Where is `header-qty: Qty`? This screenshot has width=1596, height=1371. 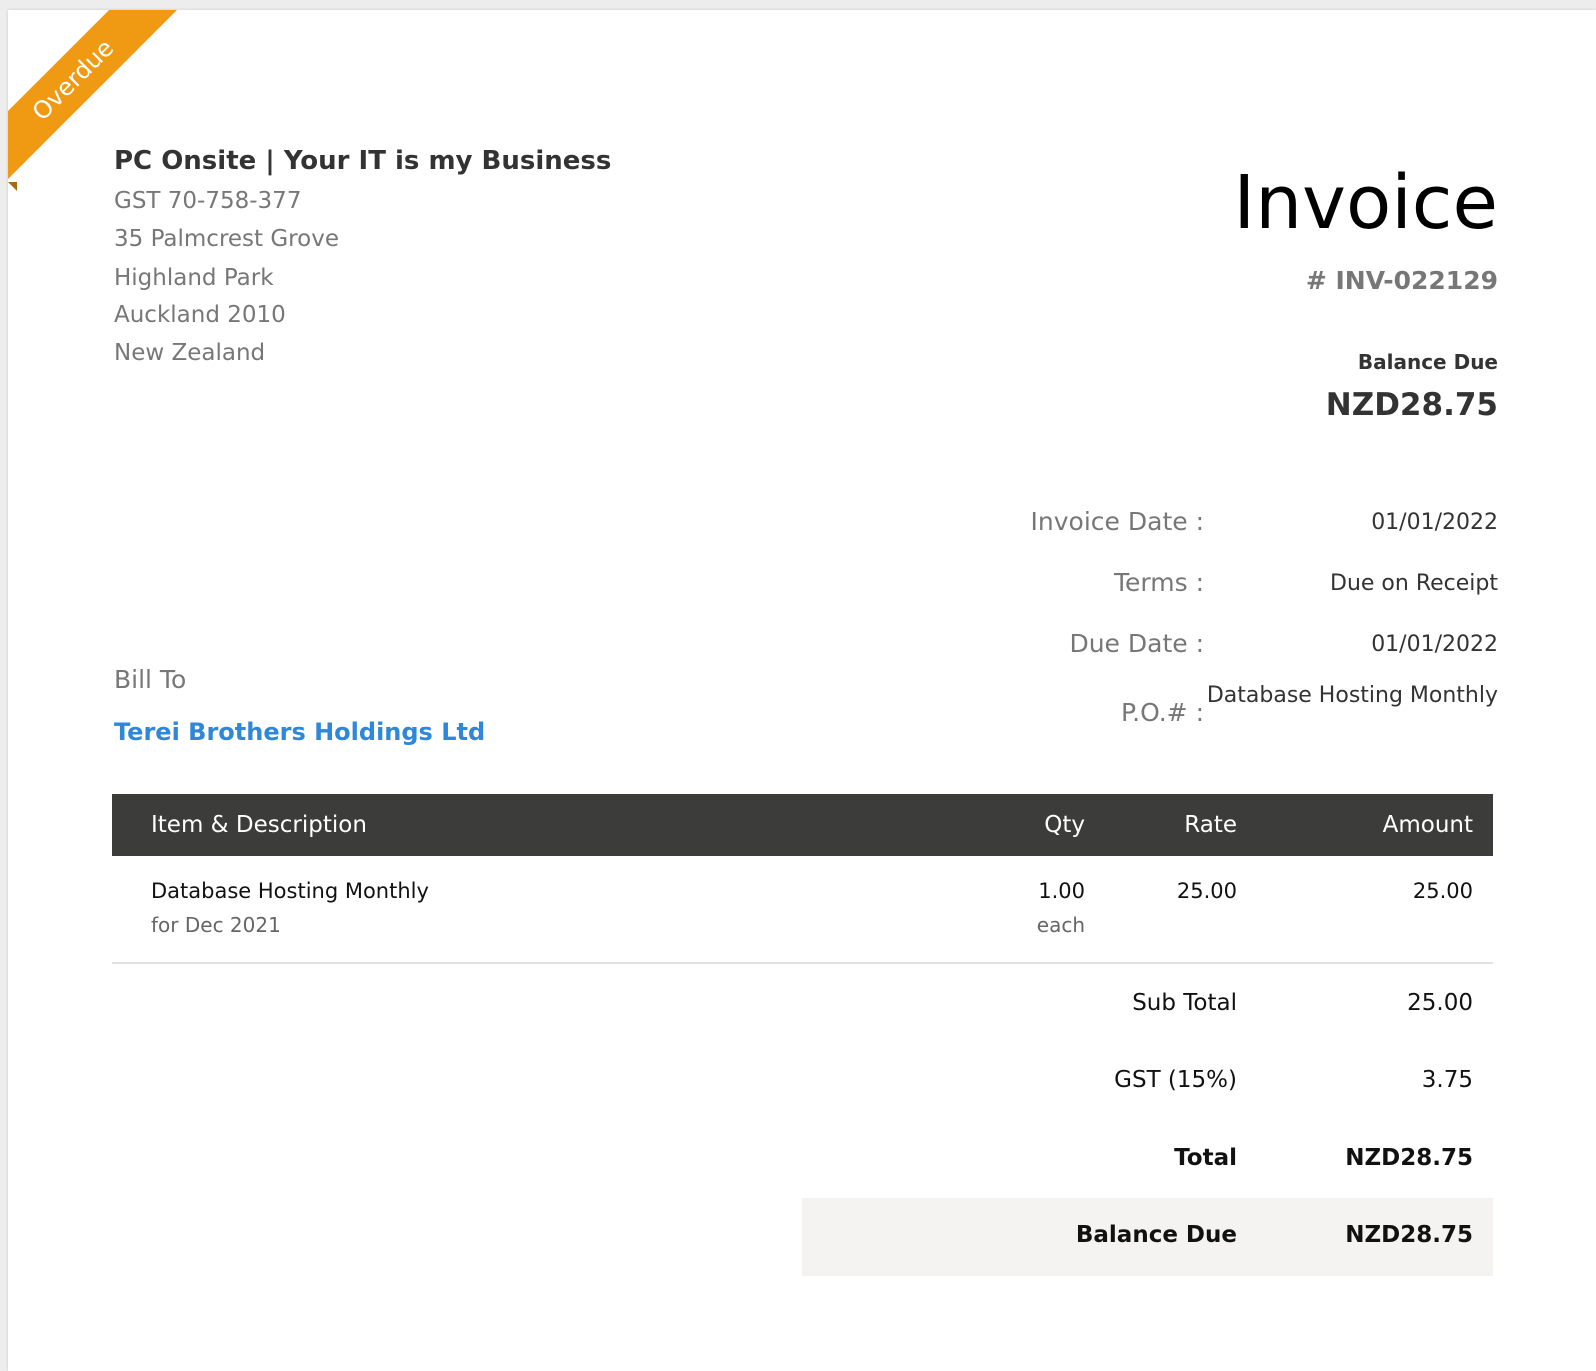
header-qty: Qty is located at coordinates (1064, 825).